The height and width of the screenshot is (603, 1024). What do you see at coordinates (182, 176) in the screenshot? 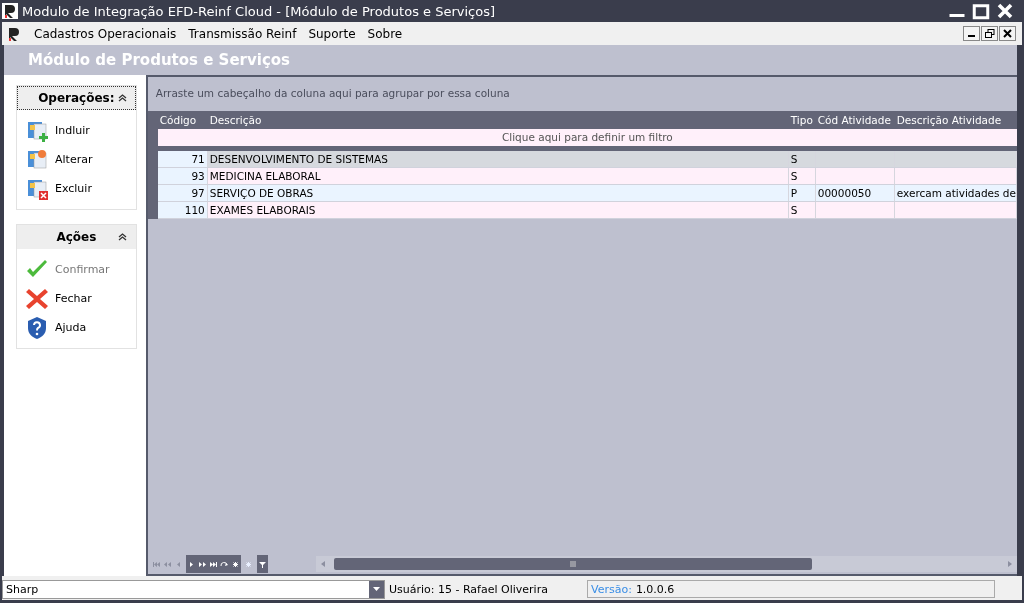
I see `table-cell: 93` at bounding box center [182, 176].